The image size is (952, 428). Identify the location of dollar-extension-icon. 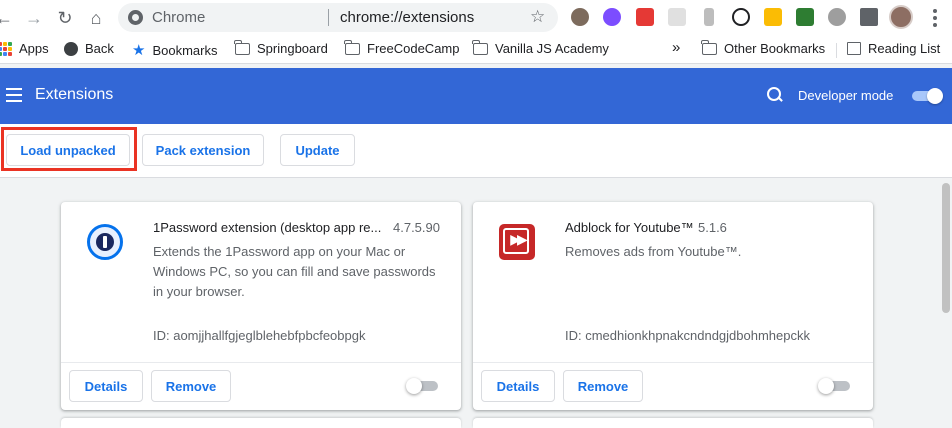
(709, 17).